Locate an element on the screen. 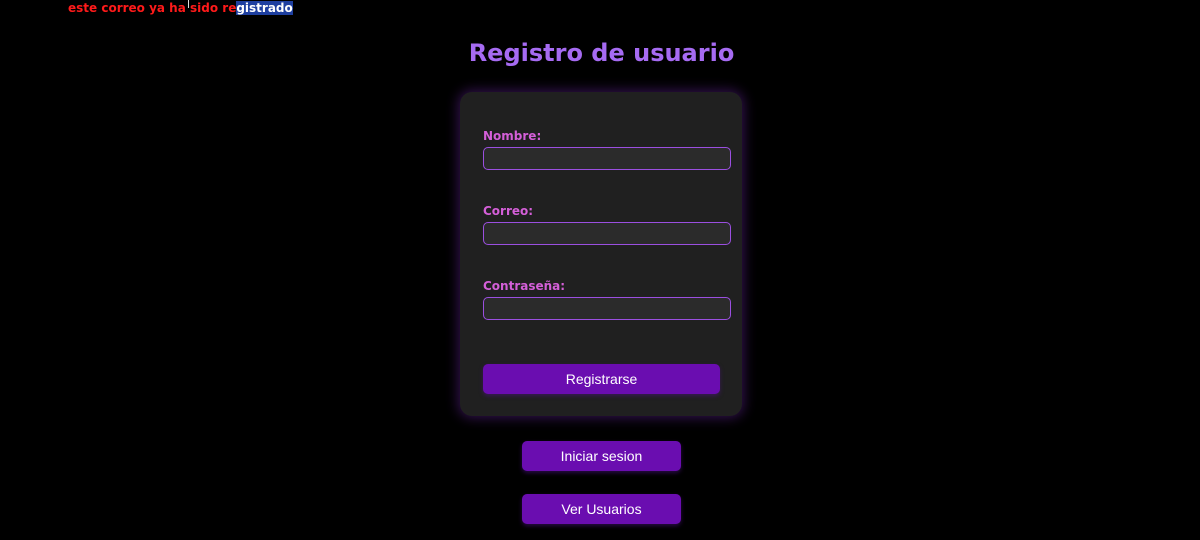 The image size is (1200, 540). login-button: Iniciar sesion is located at coordinates (601, 456).